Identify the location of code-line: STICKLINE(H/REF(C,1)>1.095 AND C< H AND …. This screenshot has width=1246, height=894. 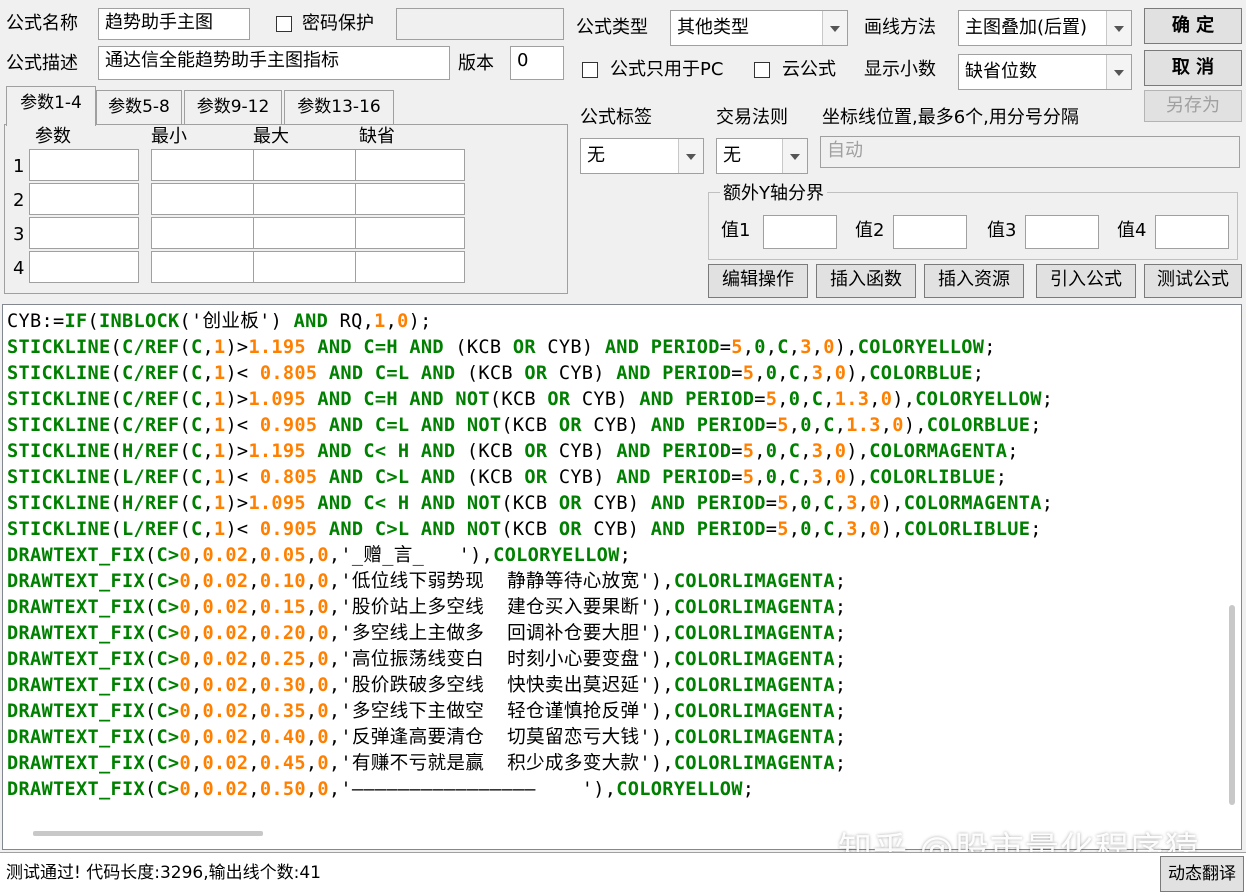
(530, 504).